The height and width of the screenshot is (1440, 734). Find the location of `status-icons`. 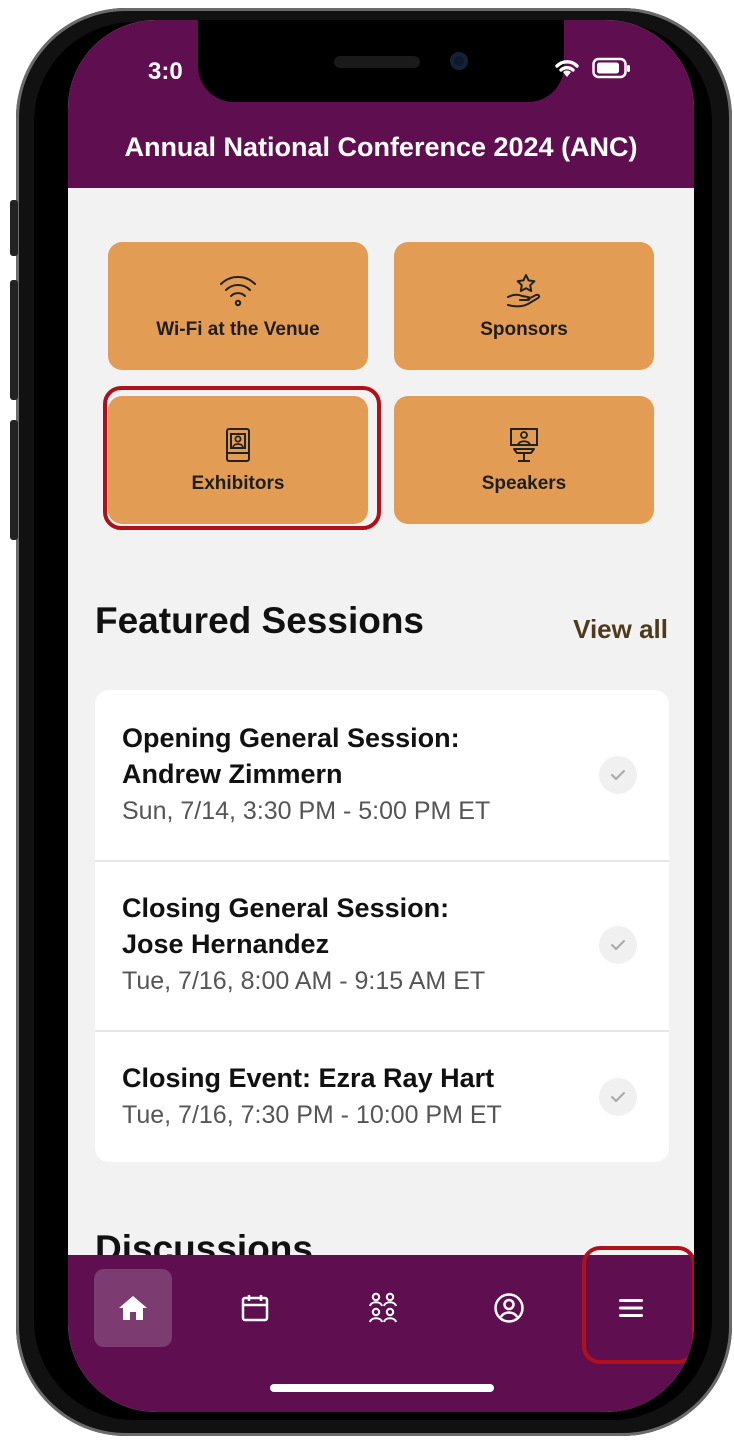

status-icons is located at coordinates (592, 68).